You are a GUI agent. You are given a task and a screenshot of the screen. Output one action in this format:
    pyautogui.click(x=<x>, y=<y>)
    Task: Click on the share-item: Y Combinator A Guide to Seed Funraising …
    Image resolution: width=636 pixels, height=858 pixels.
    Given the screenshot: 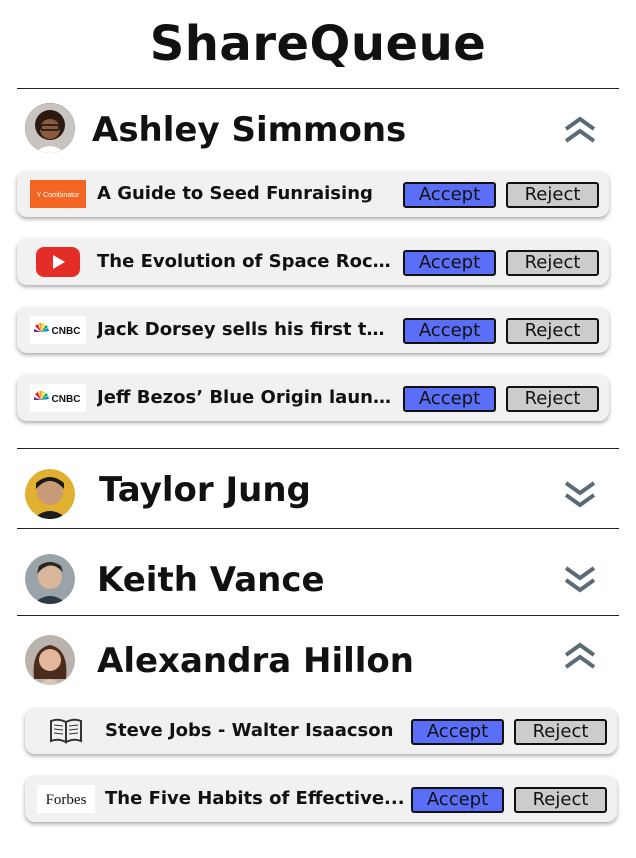 What is the action you would take?
    pyautogui.click(x=313, y=194)
    